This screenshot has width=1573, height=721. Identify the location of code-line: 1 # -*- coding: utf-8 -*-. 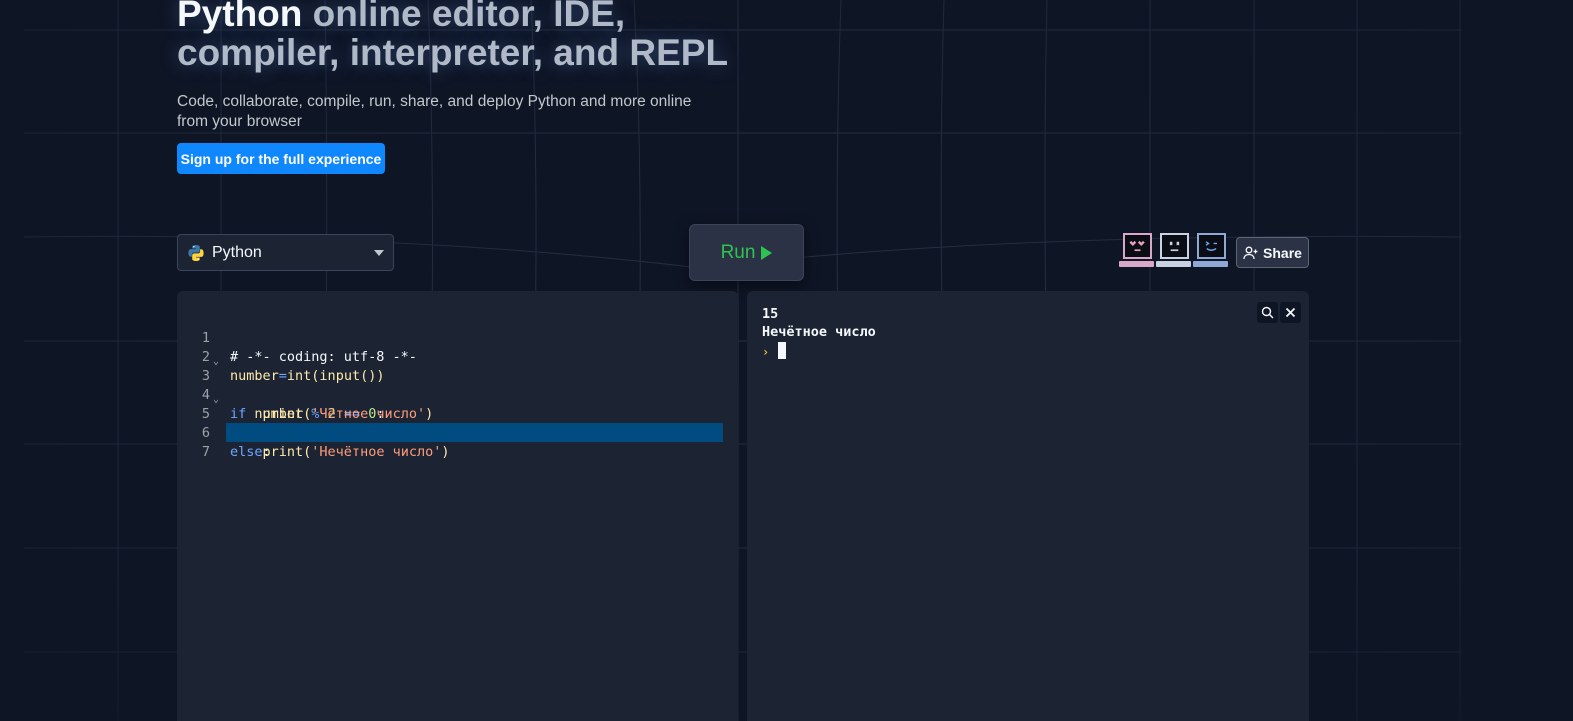
(457, 337).